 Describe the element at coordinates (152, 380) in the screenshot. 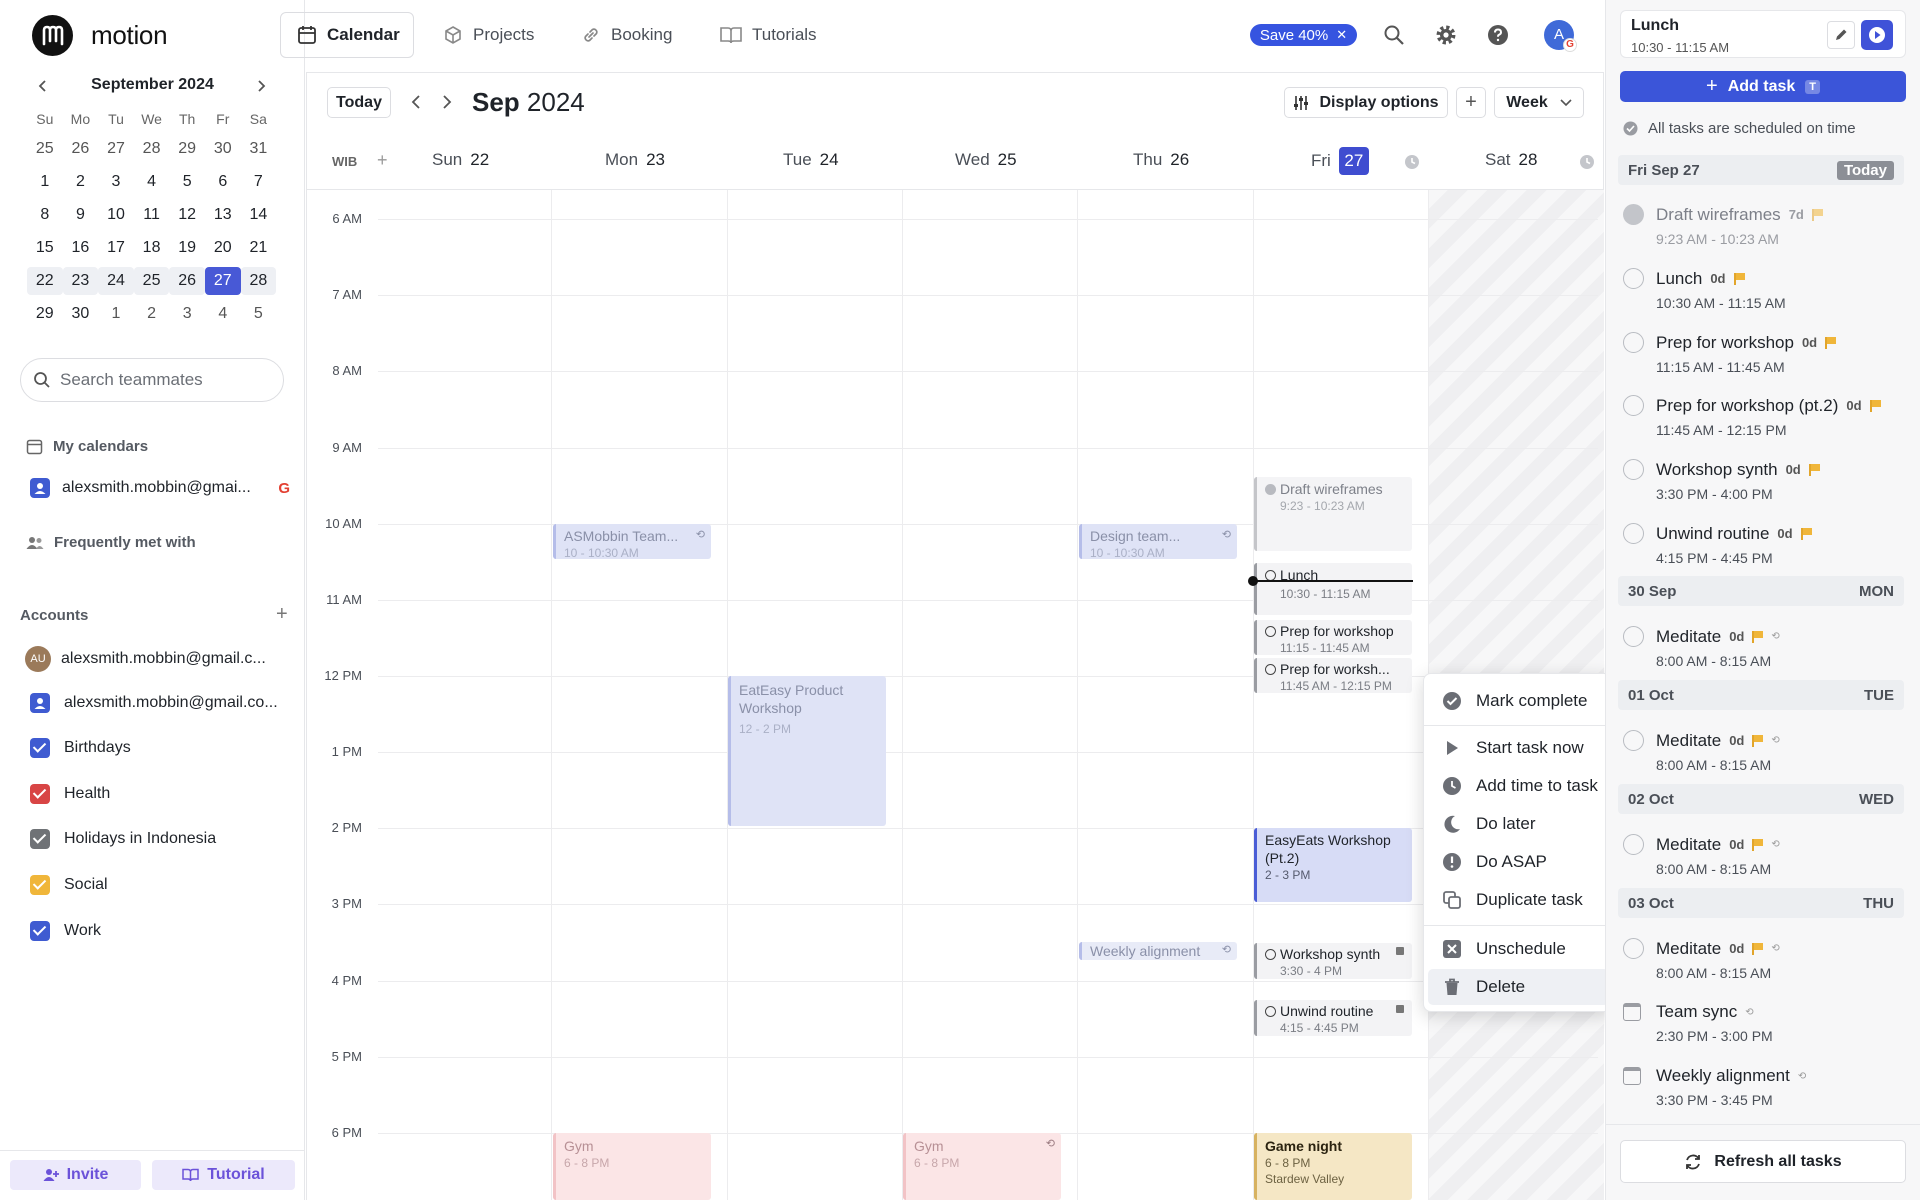

I see `search-teammates-input: Search teammates` at that location.